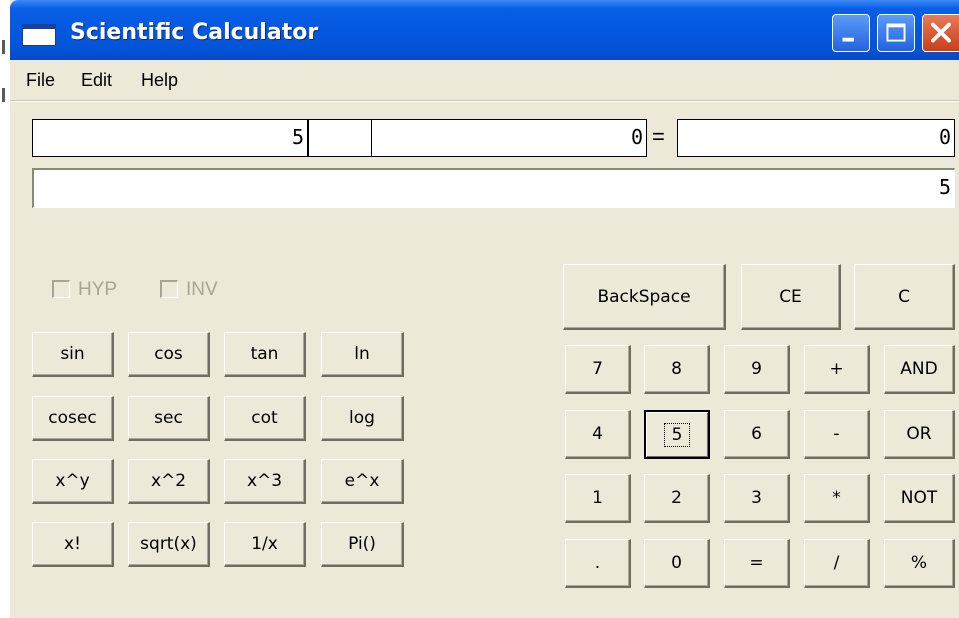  I want to click on menu-help: Help, so click(159, 80).